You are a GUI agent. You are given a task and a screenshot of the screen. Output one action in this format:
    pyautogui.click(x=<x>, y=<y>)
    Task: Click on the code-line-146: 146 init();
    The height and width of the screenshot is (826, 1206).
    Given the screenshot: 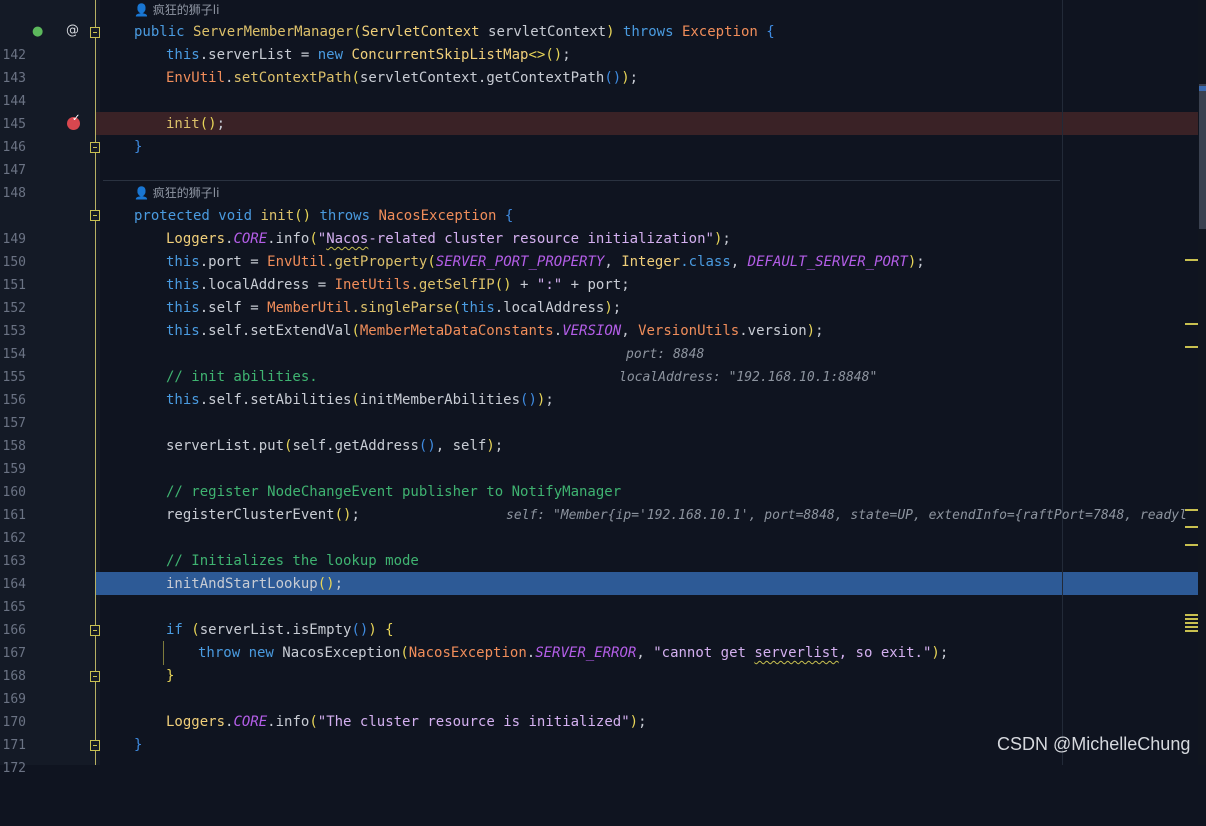 What is the action you would take?
    pyautogui.click(x=599, y=134)
    